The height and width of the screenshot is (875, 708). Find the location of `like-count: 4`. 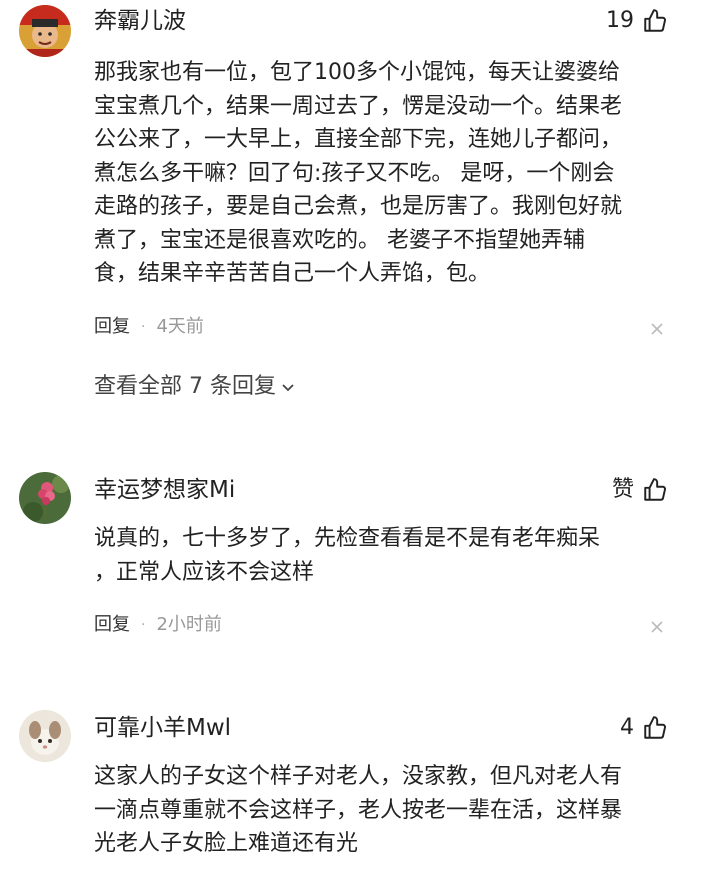

like-count: 4 is located at coordinates (627, 727).